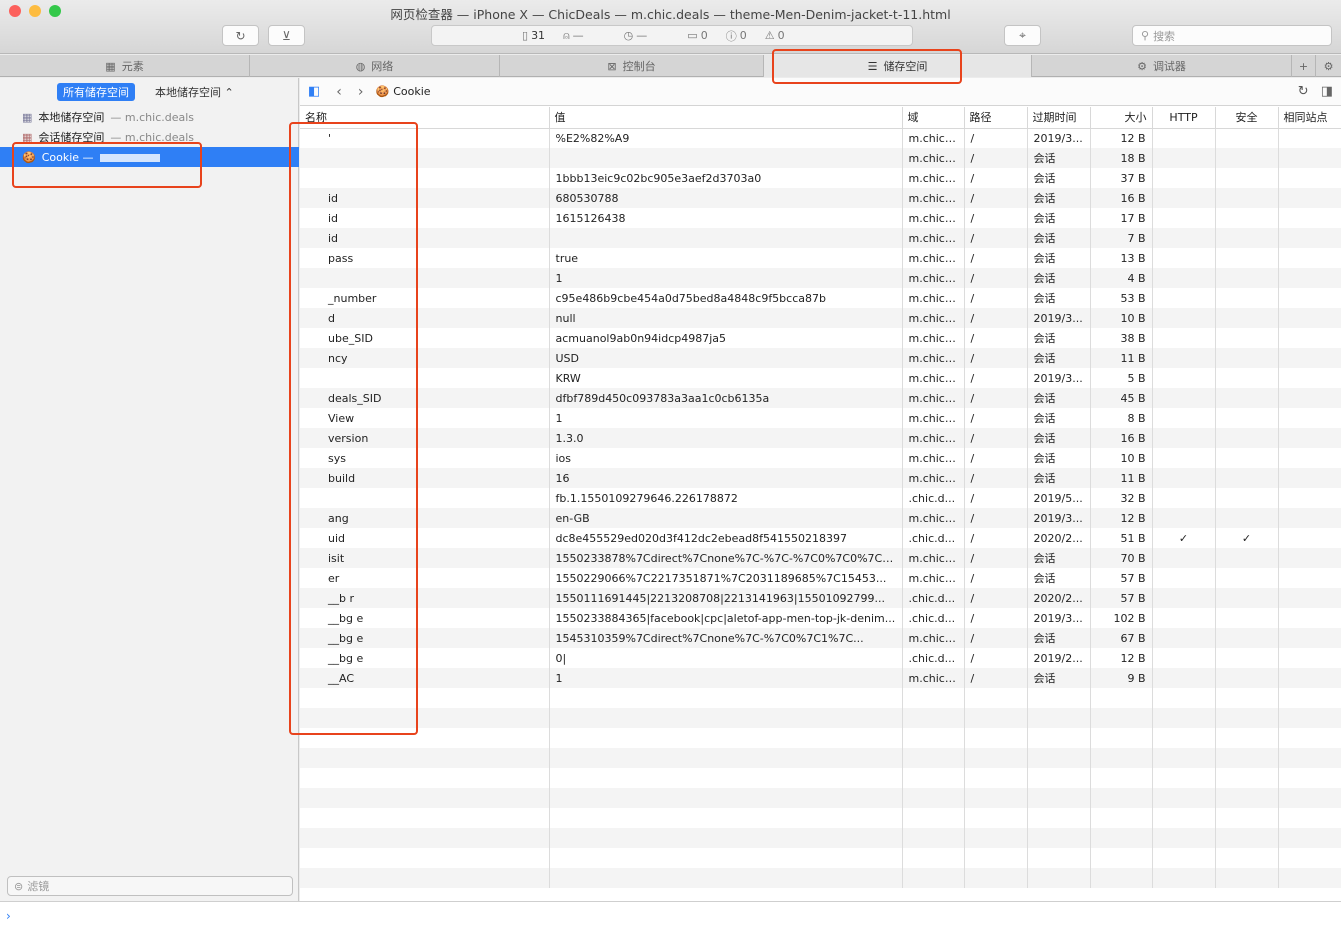 The width and height of the screenshot is (1341, 931). I want to click on cookie-name: __AC, so click(425, 678).